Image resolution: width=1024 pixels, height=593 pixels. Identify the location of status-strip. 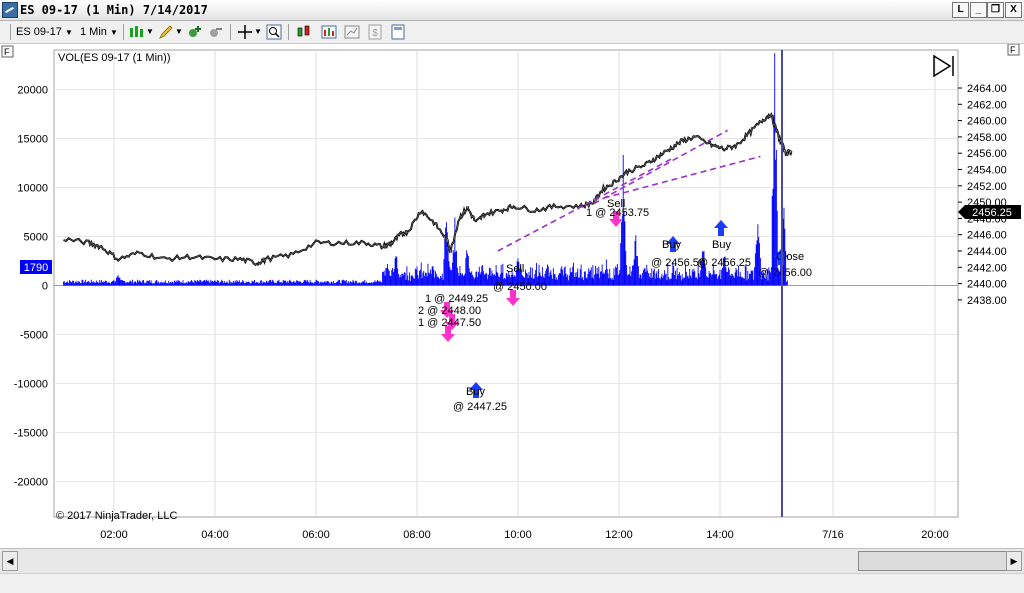
(512, 583).